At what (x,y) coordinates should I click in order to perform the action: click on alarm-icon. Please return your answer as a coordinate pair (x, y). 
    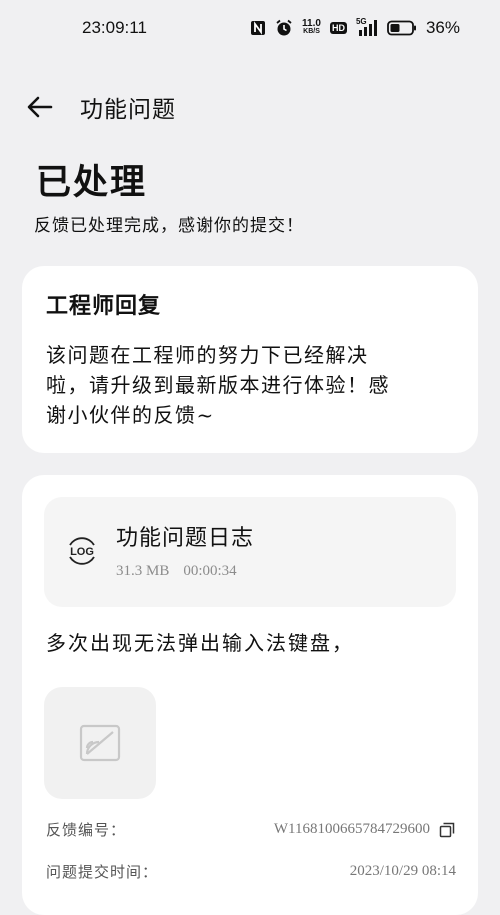
    Looking at the image, I should click on (284, 28).